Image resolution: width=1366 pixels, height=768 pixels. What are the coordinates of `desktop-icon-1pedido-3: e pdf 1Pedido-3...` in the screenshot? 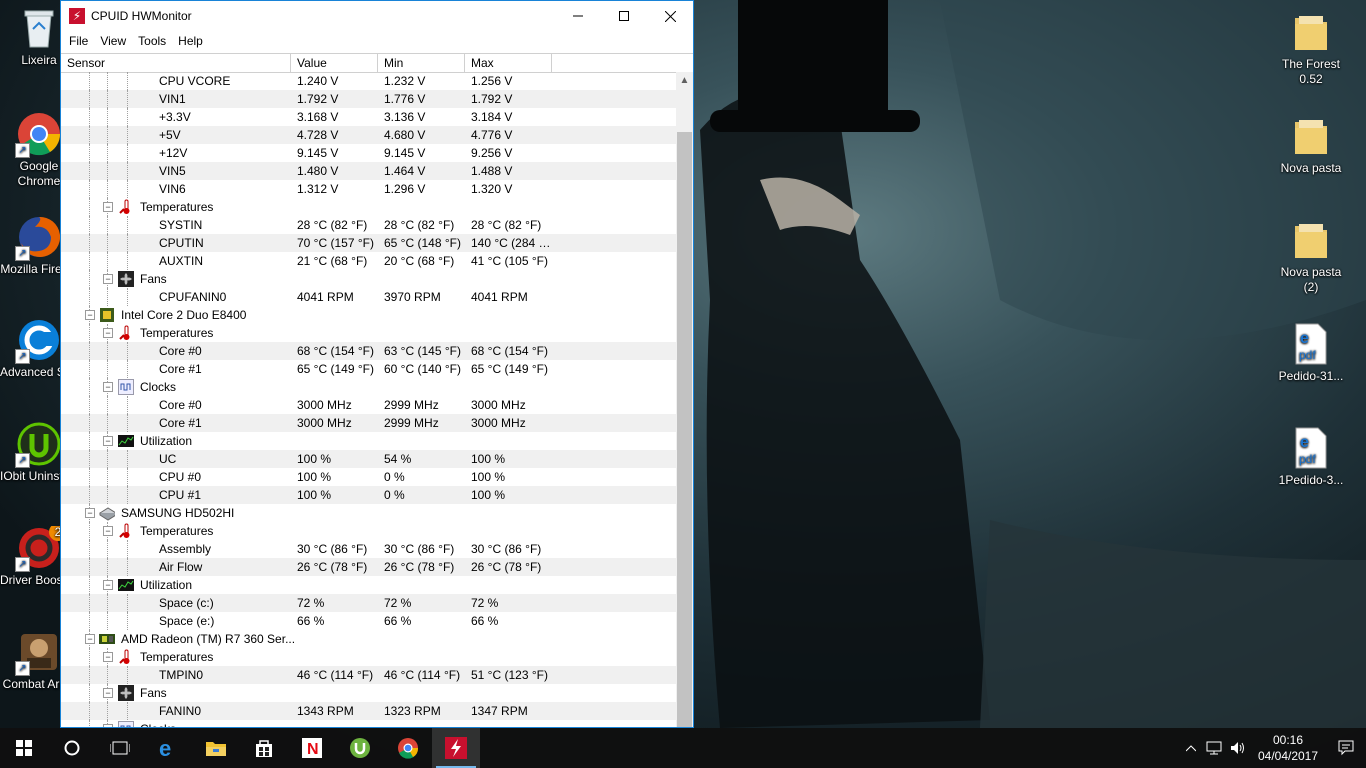 It's located at (1311, 457).